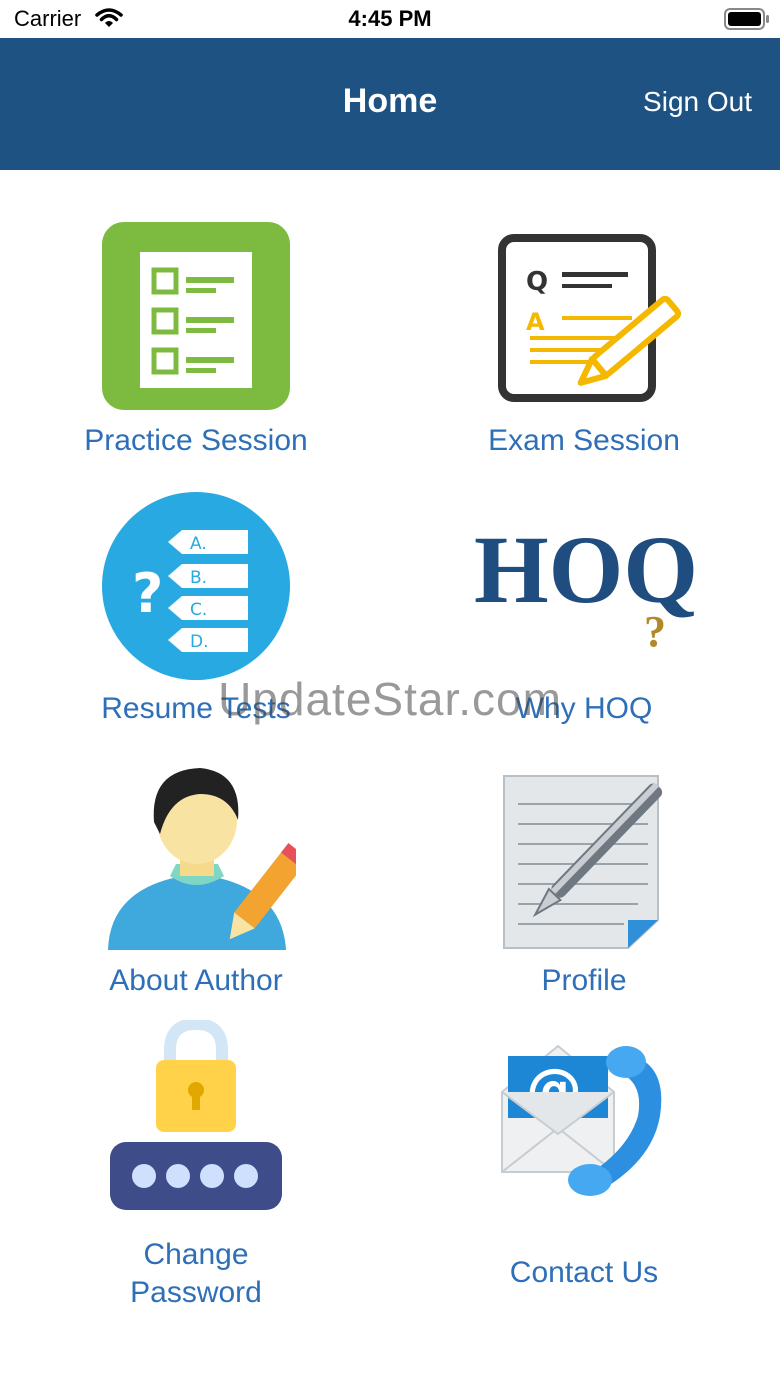  What do you see at coordinates (390, 104) in the screenshot?
I see `navigation-bar: Home Sign Out` at bounding box center [390, 104].